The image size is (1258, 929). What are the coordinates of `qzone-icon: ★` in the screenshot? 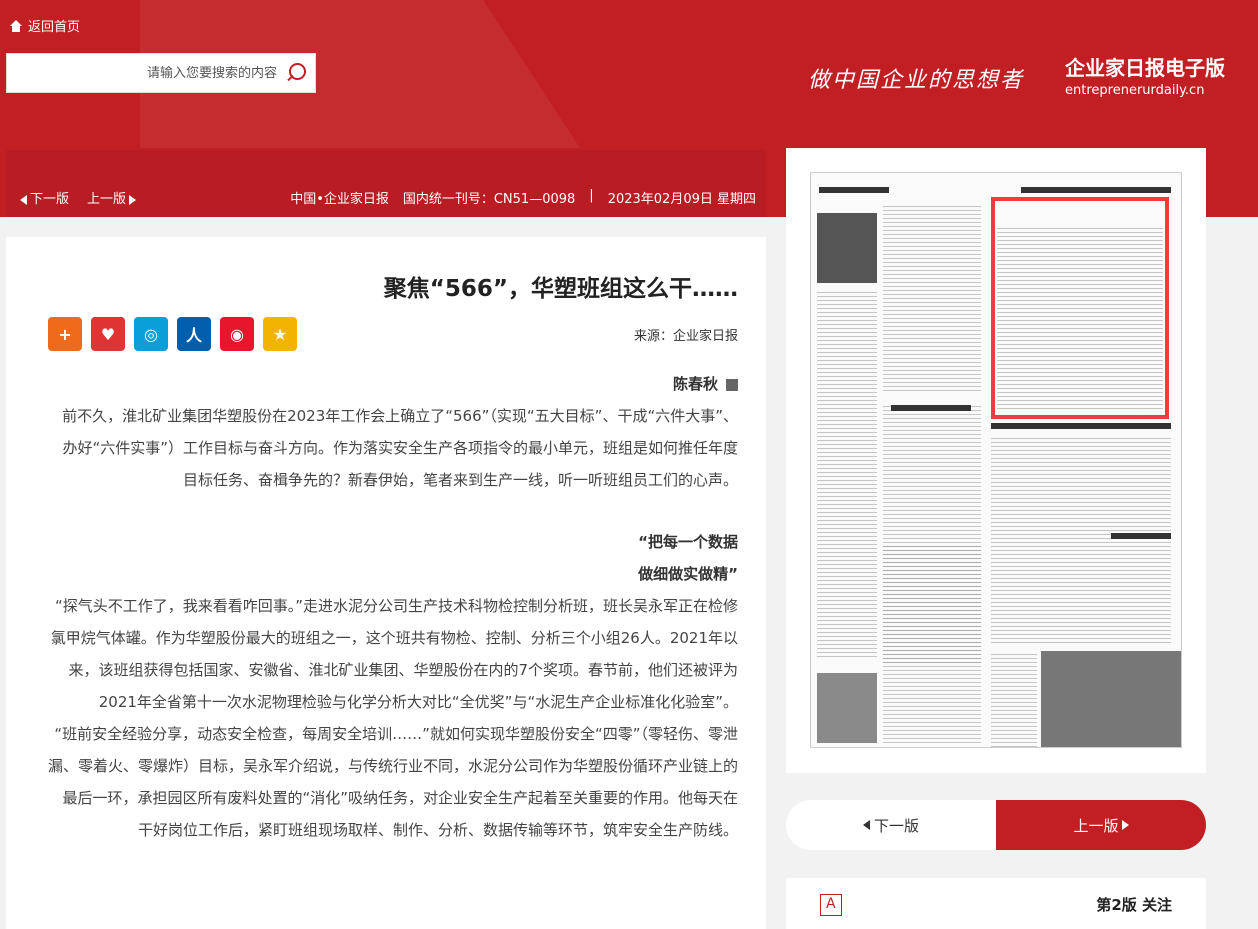 It's located at (280, 334).